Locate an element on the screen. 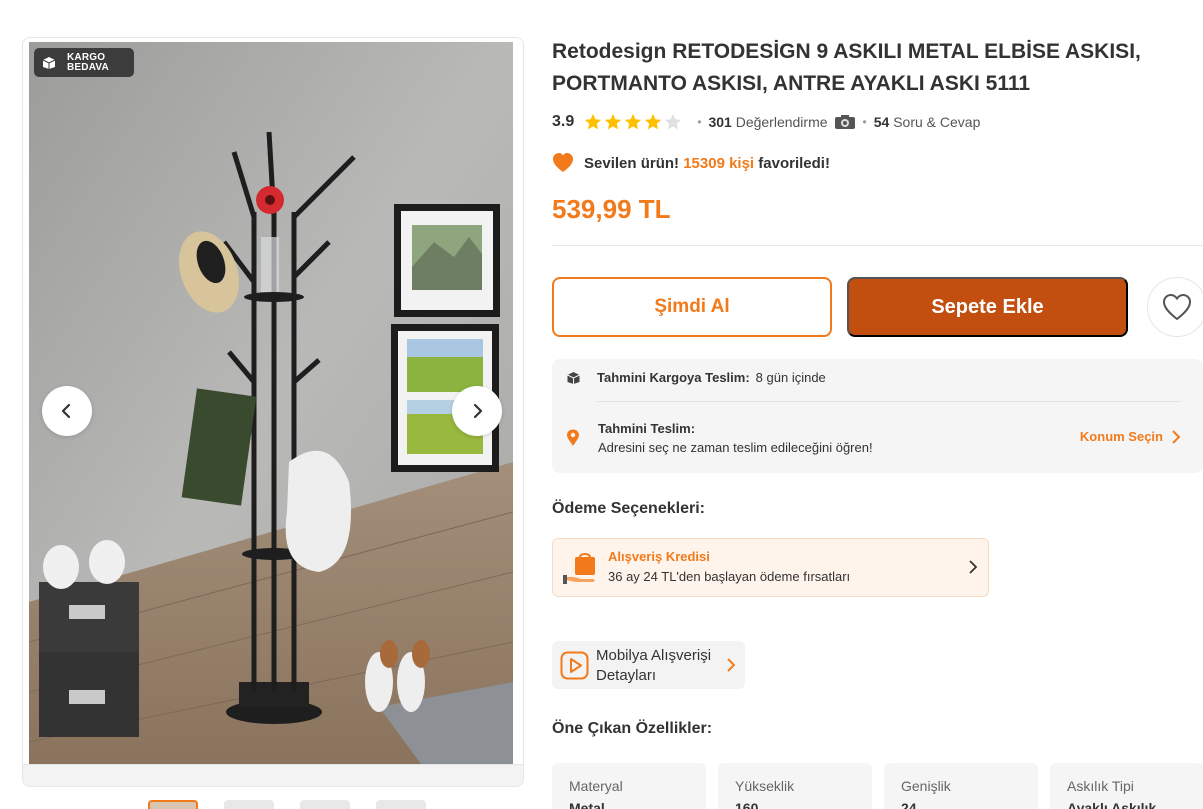  feature-value: 24 is located at coordinates (909, 804).